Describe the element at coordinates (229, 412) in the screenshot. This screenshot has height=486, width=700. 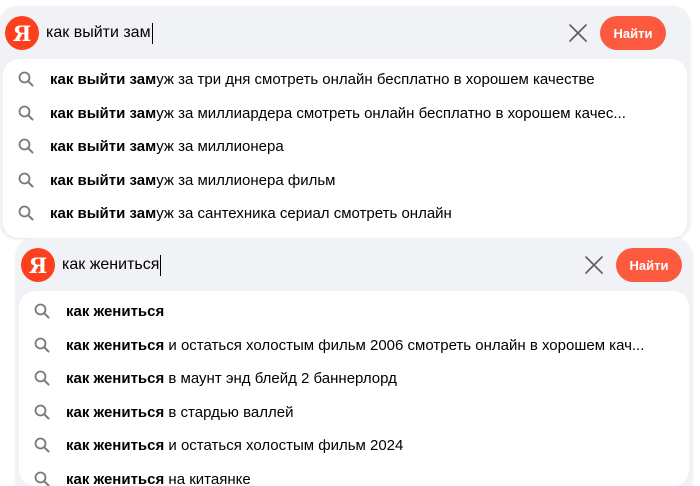
I see `suggestion-completion: в стардью валлей` at that location.